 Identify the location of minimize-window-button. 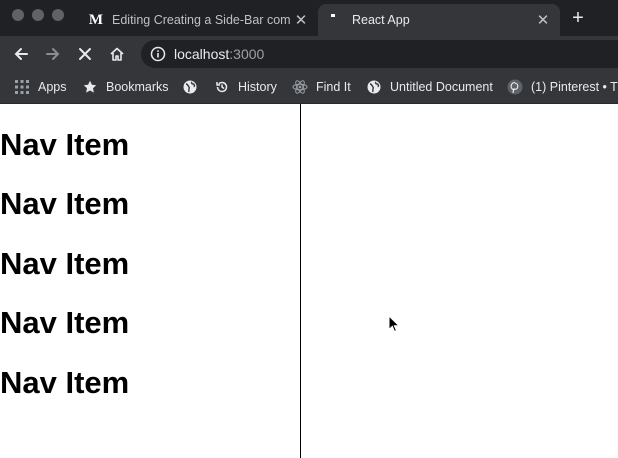
(38, 15).